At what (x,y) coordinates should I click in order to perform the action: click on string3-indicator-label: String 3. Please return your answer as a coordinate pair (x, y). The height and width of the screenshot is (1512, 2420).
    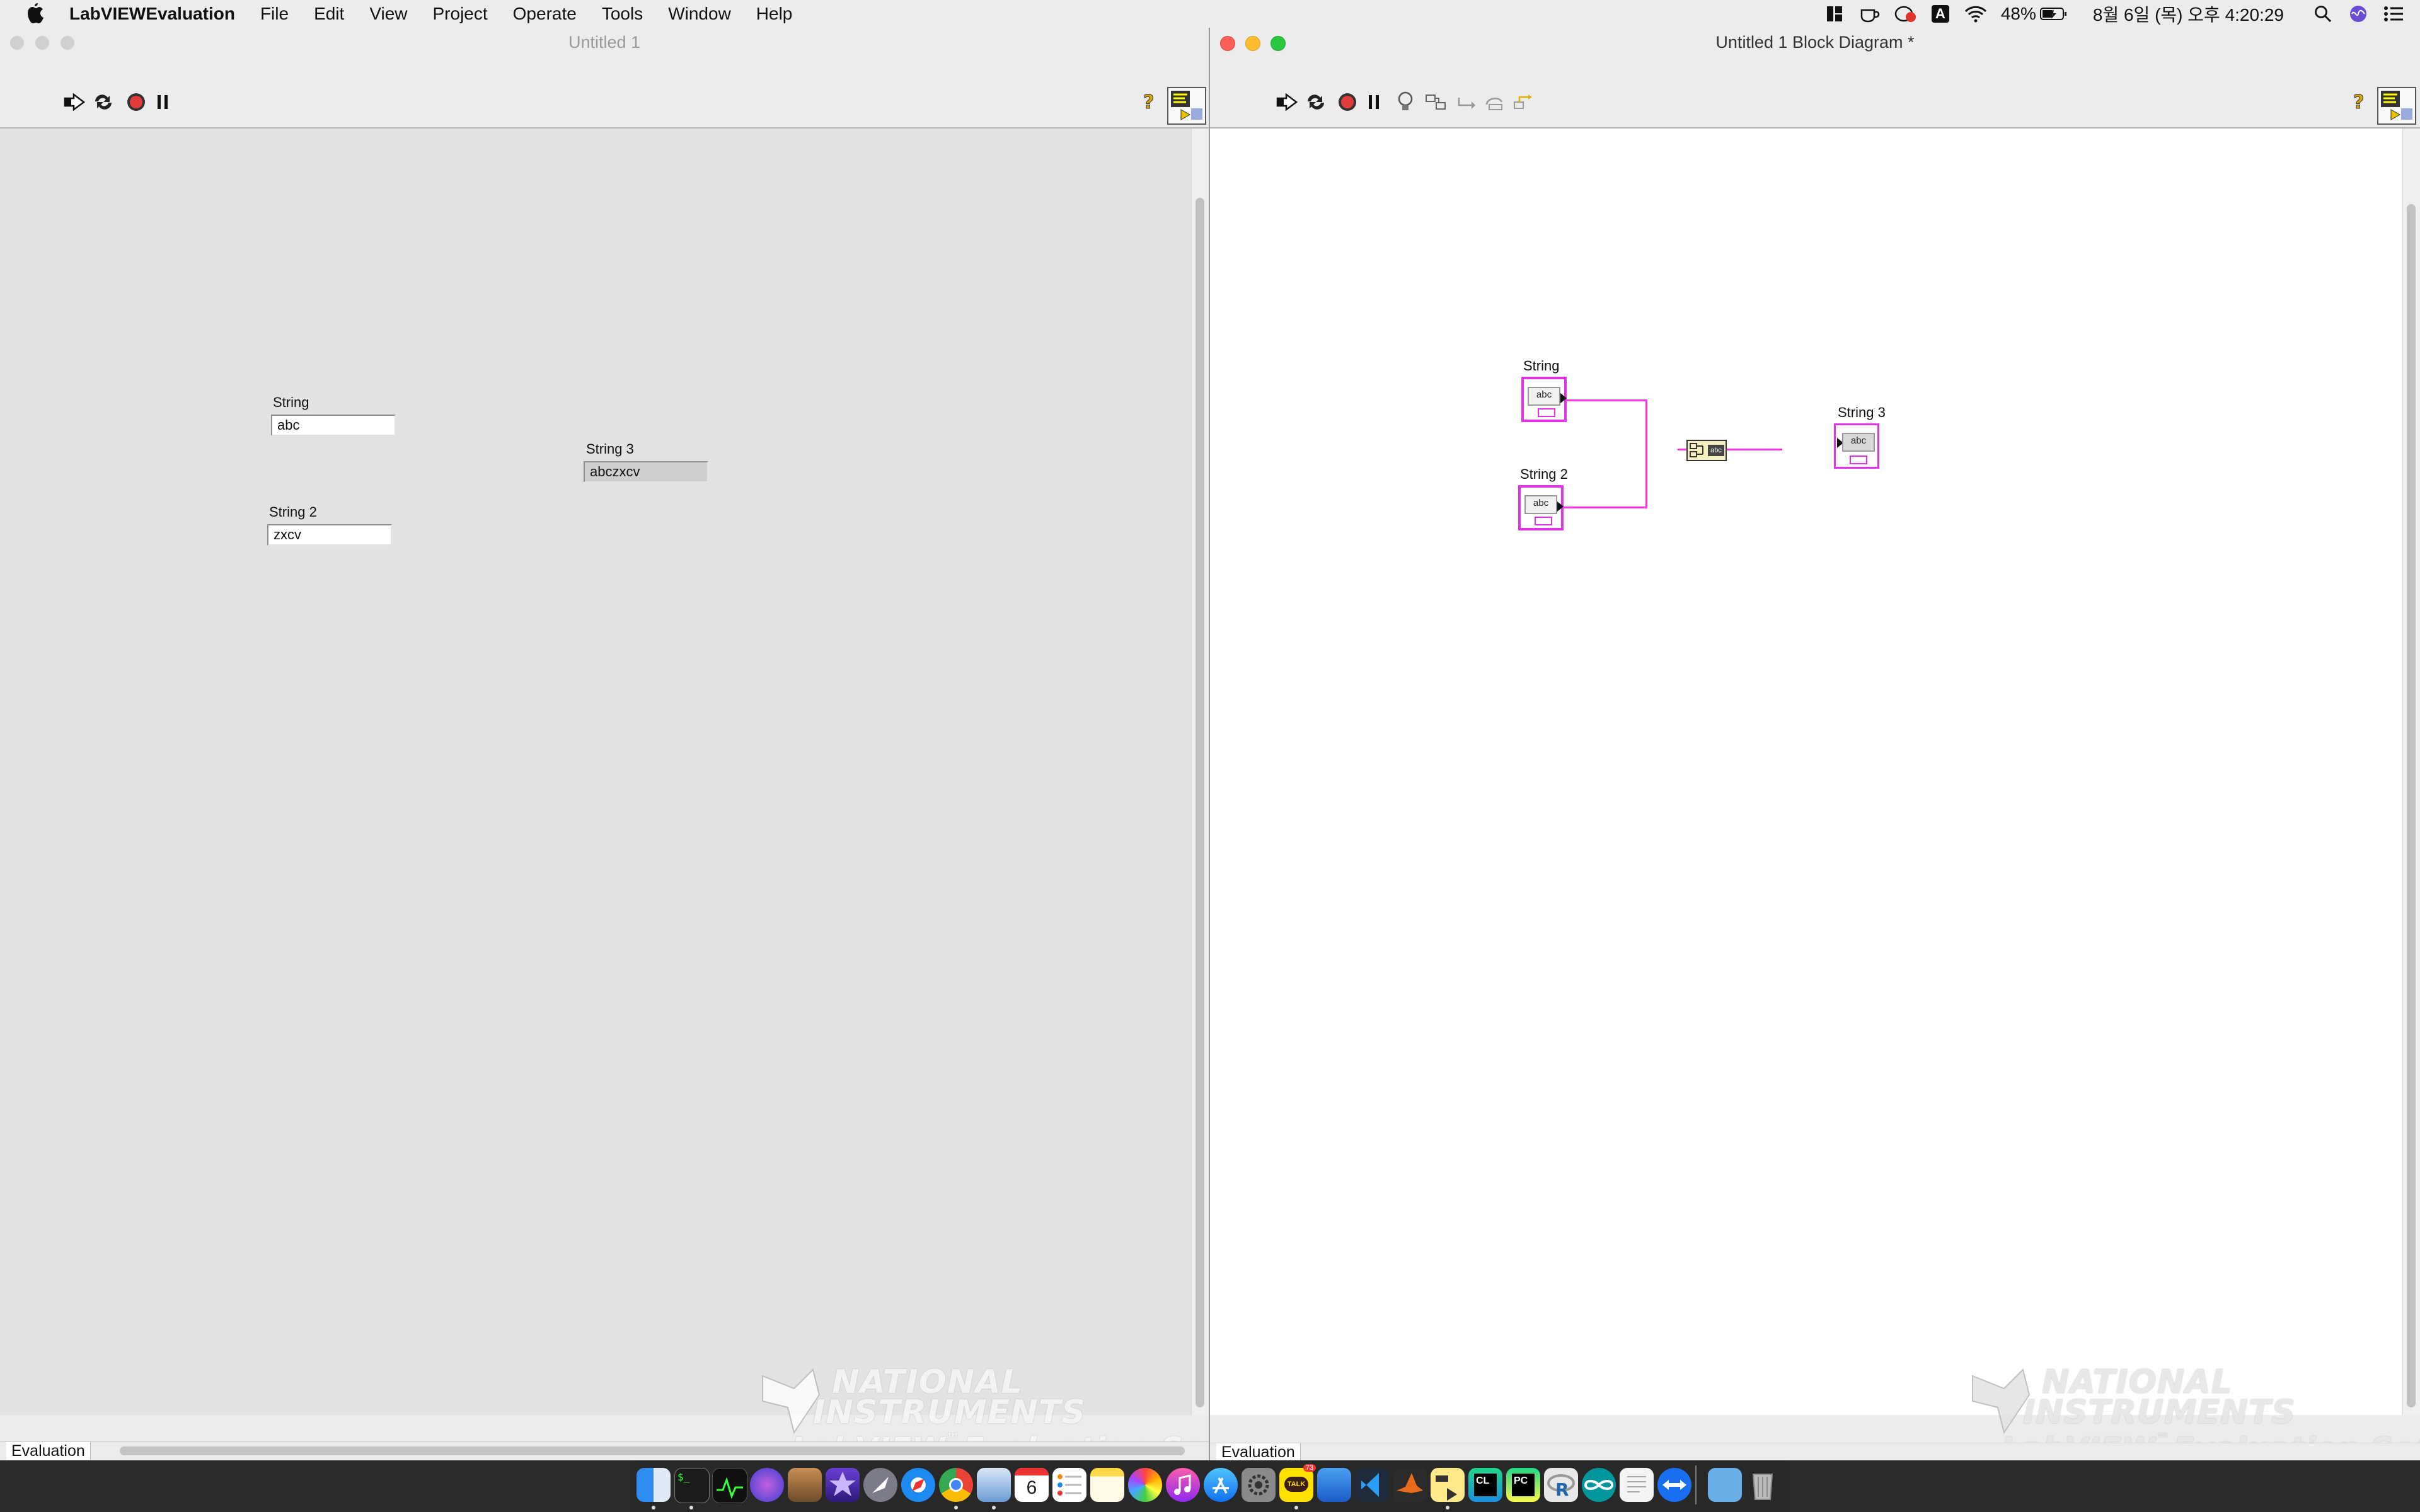
    Looking at the image, I should click on (610, 449).